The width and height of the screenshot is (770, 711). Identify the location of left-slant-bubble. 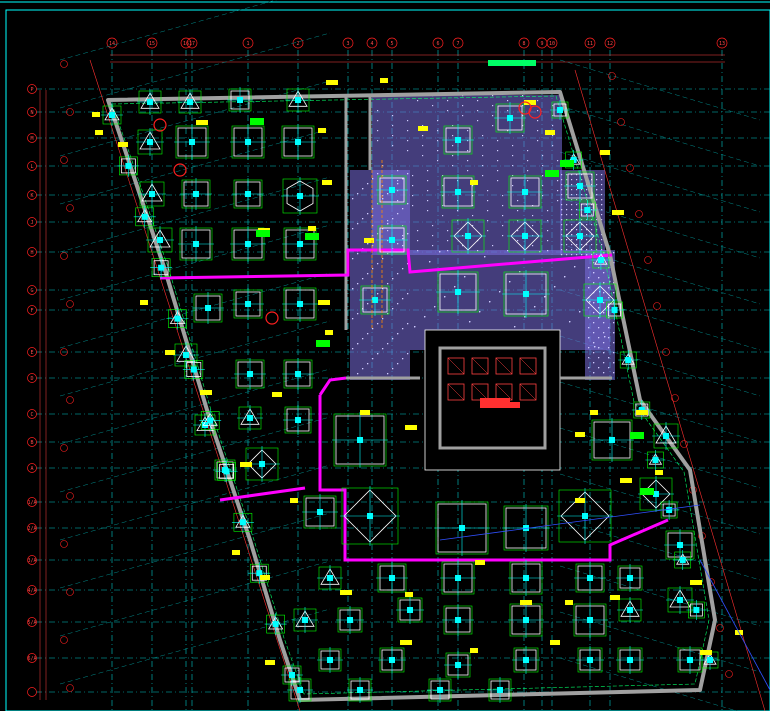
(64, 544).